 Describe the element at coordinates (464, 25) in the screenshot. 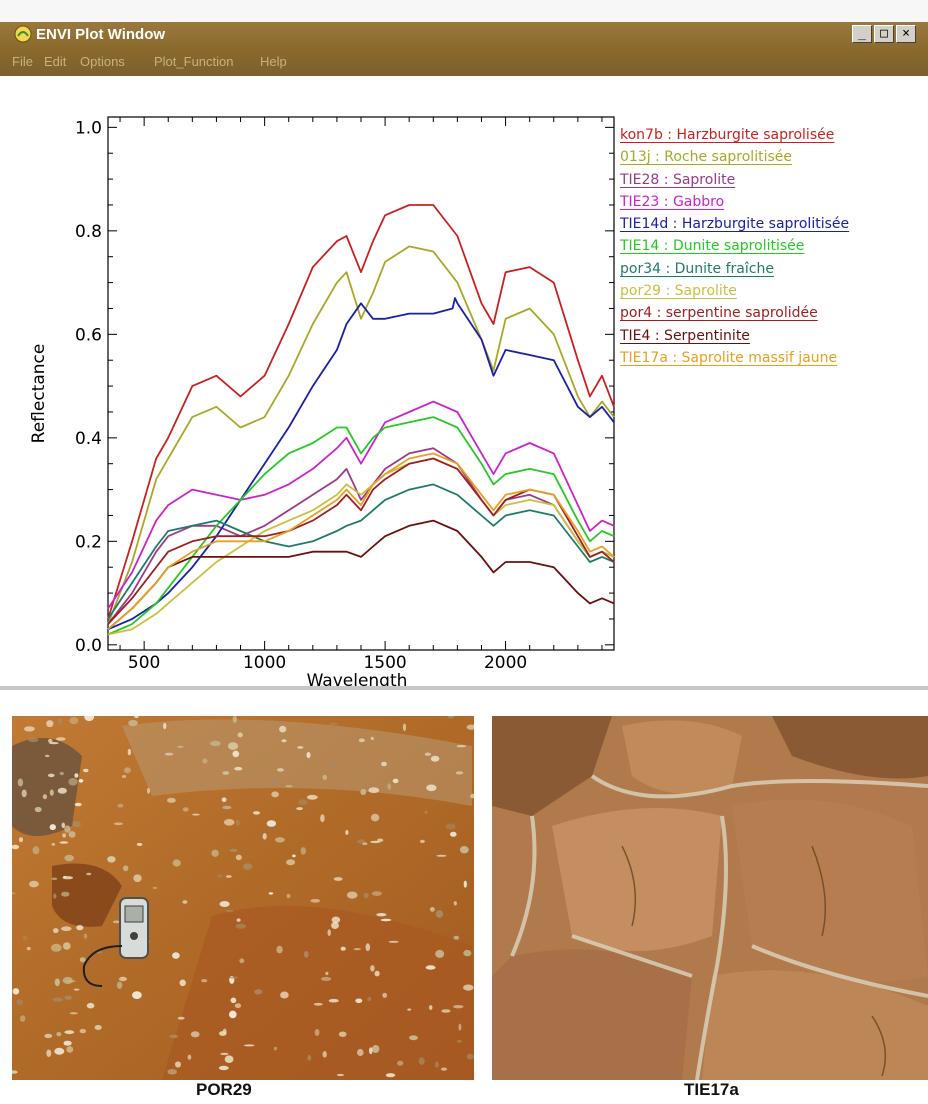

I see `title-bar: ENVI Plot Window _ □ ×` at that location.